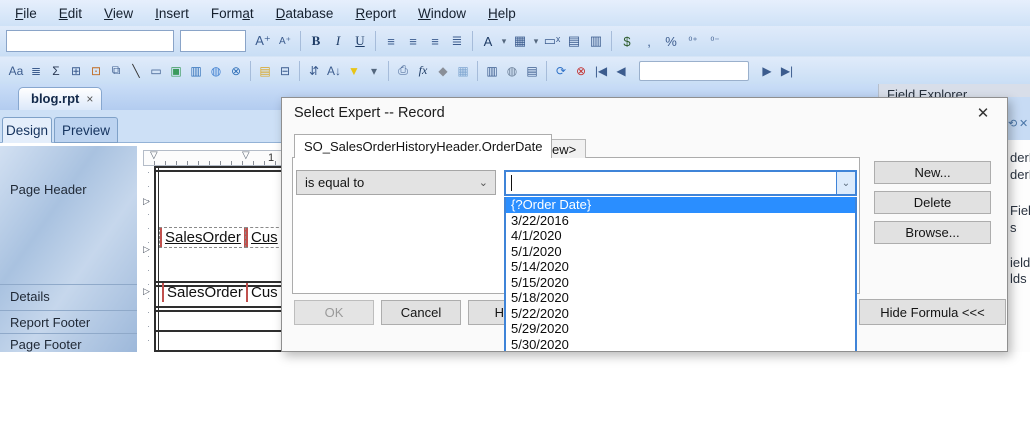 The width and height of the screenshot is (1030, 437). Describe the element at coordinates (285, 71) in the screenshot. I see `set-datasource-icon: ⊟` at that location.